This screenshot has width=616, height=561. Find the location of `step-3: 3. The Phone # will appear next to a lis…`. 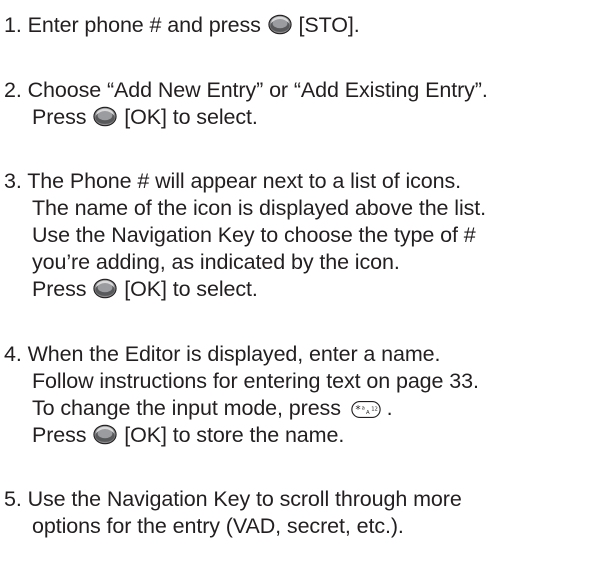

step-3: 3. The Phone # will appear next to a lis… is located at coordinates (232, 181).